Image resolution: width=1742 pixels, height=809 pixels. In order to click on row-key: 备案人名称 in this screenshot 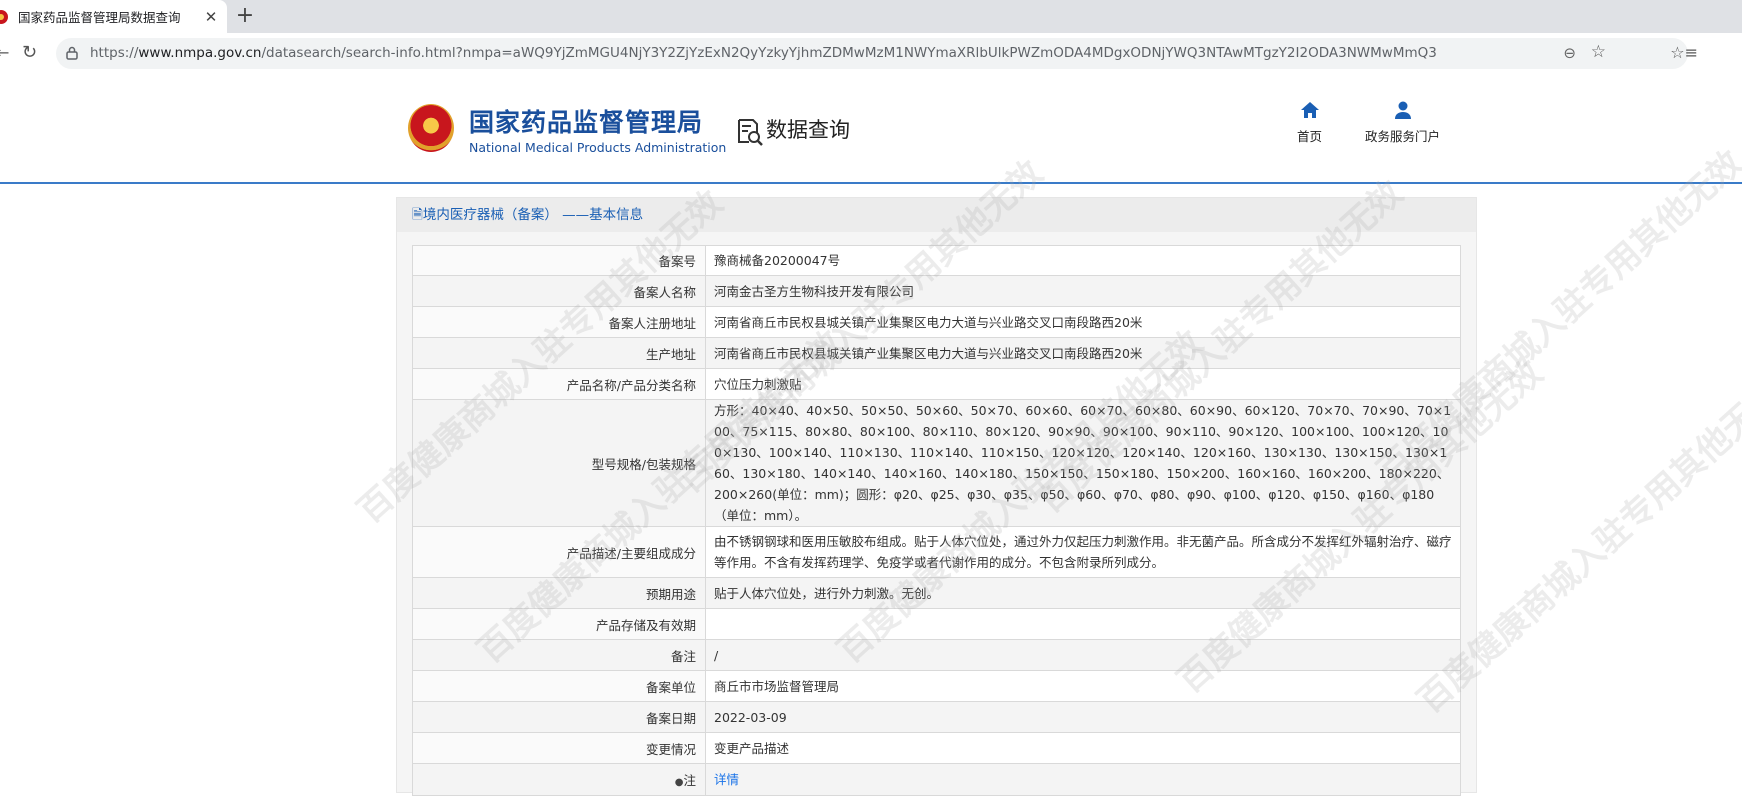, I will do `click(559, 291)`.